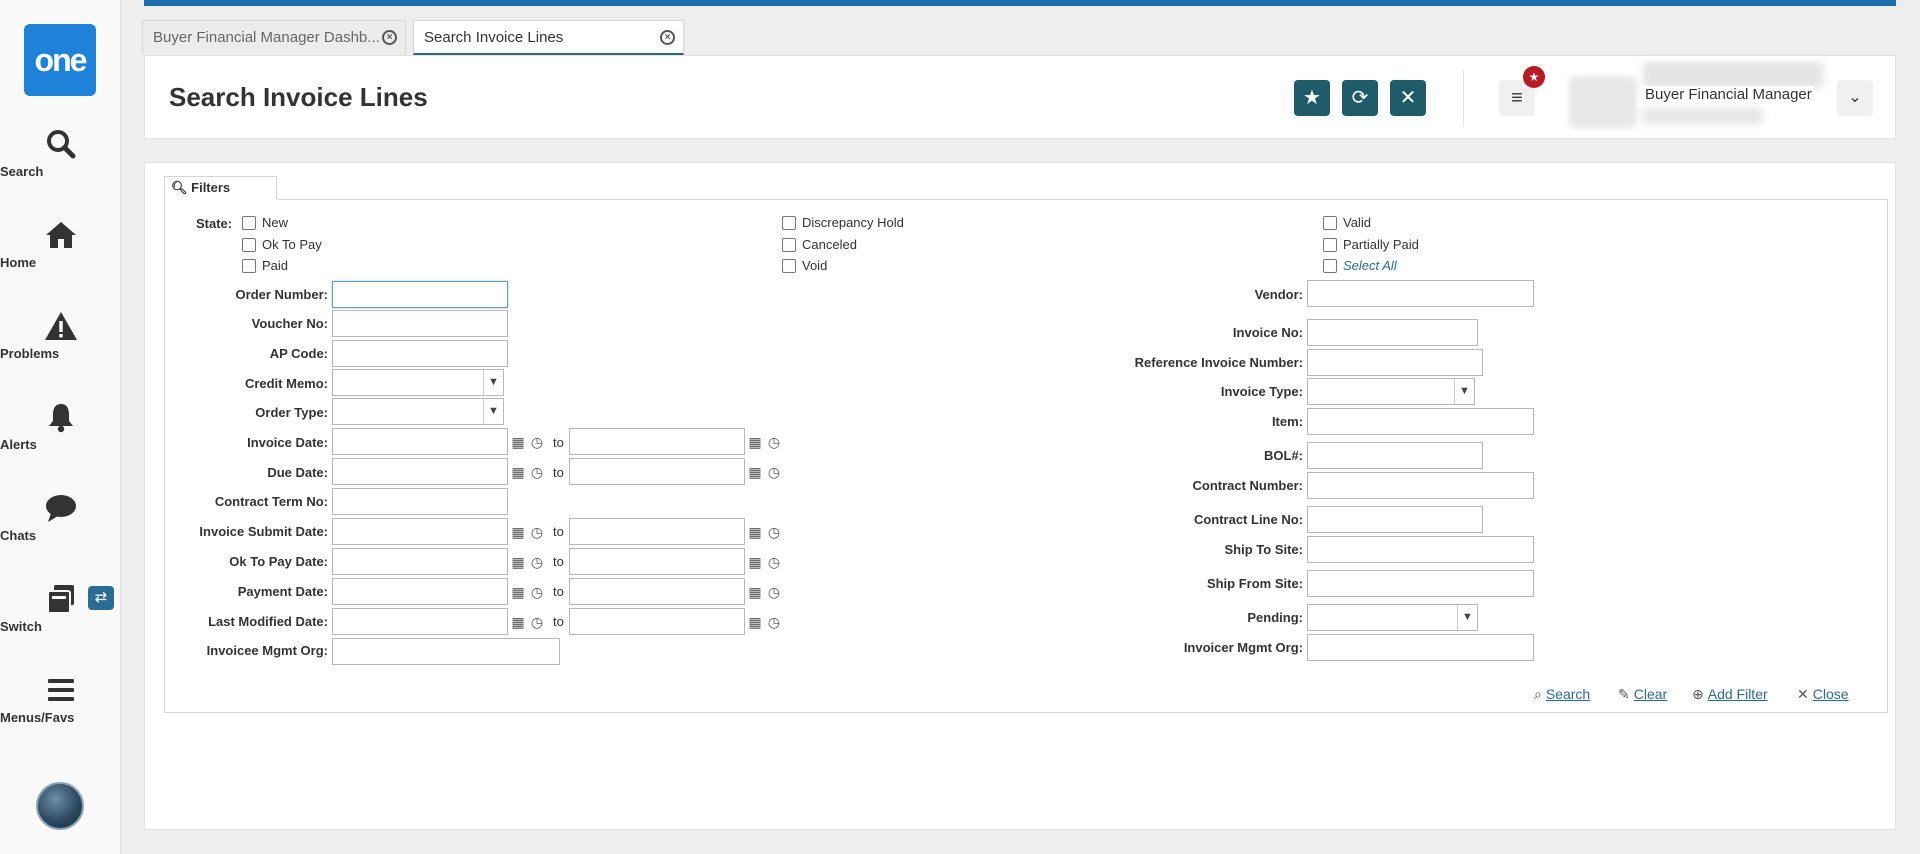  What do you see at coordinates (1395, 362) in the screenshot?
I see `reference-invoice-number-input` at bounding box center [1395, 362].